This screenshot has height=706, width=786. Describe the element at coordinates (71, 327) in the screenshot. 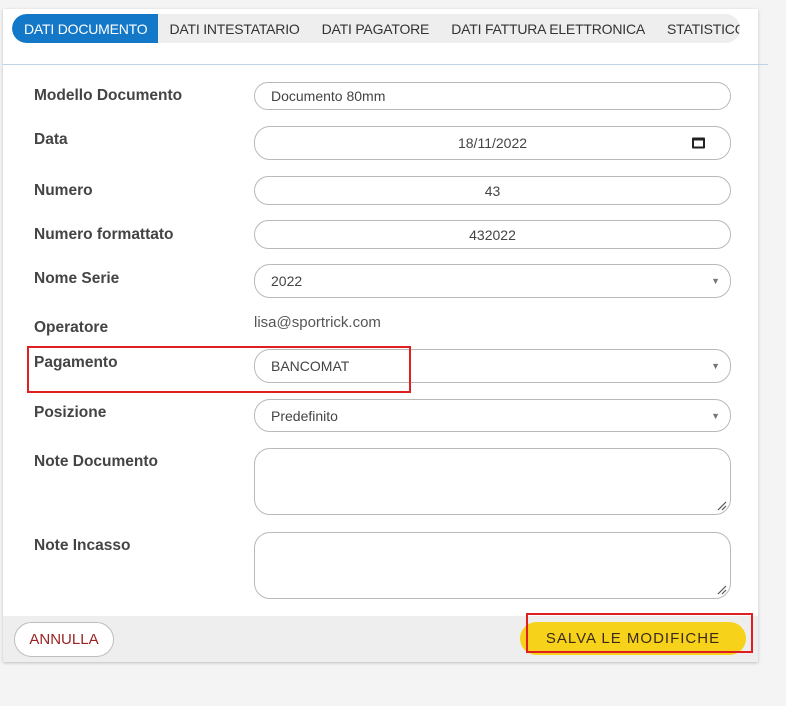

I see `operatore-label: Operatore` at that location.